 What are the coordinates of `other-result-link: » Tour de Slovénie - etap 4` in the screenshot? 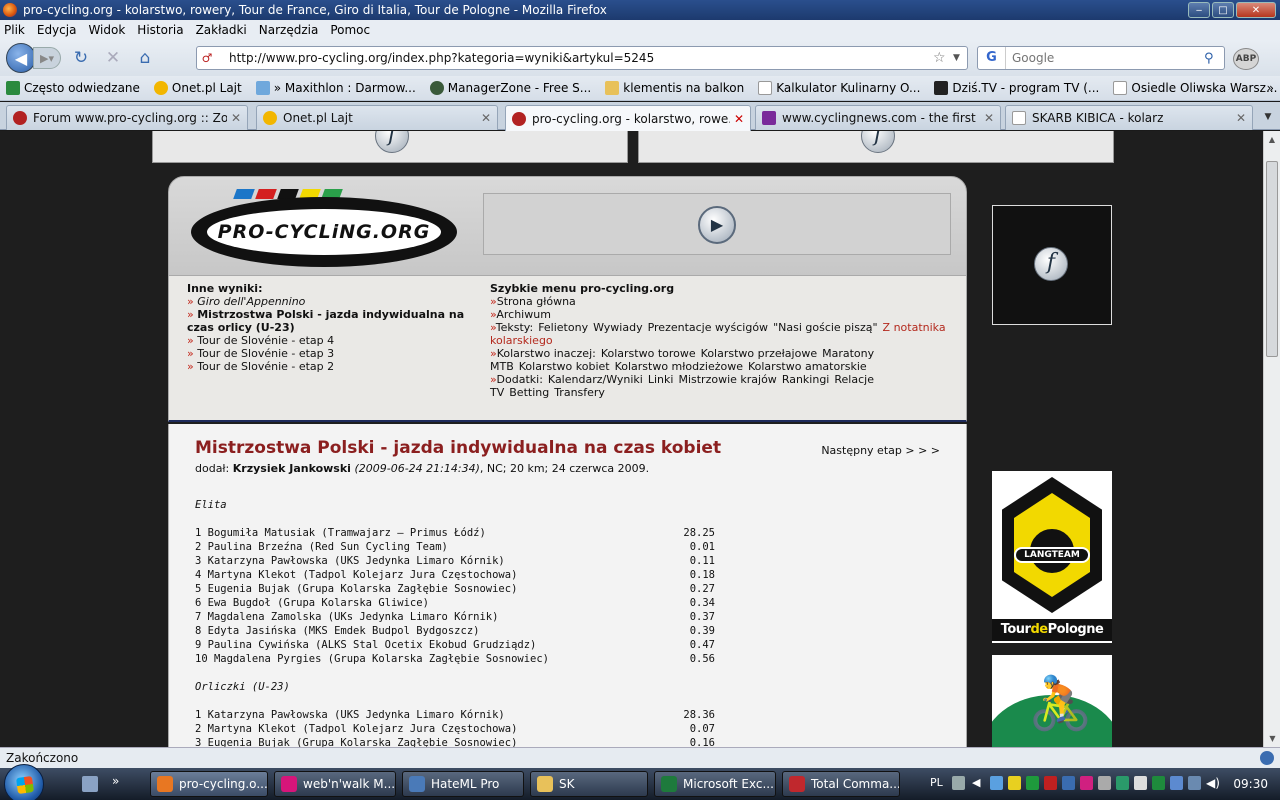 It's located at (332, 340).